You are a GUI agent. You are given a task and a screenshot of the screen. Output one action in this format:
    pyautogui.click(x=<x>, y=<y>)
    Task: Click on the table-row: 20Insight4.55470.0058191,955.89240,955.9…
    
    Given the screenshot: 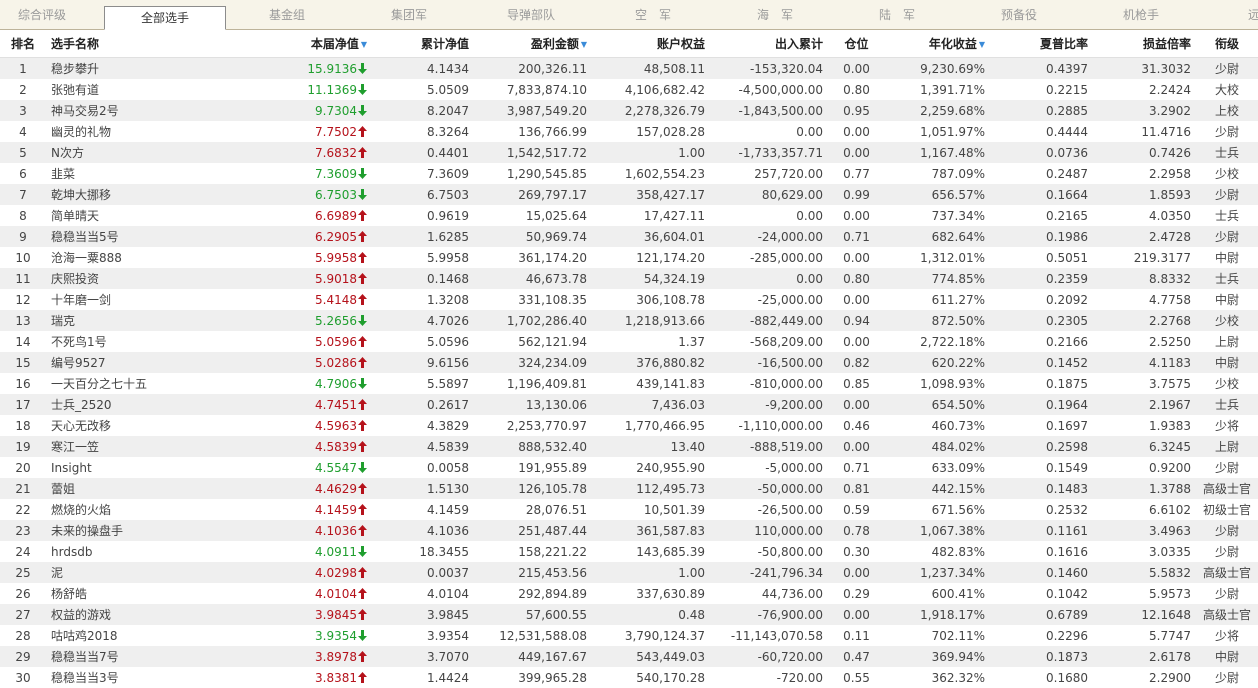 What is the action you would take?
    pyautogui.click(x=629, y=467)
    